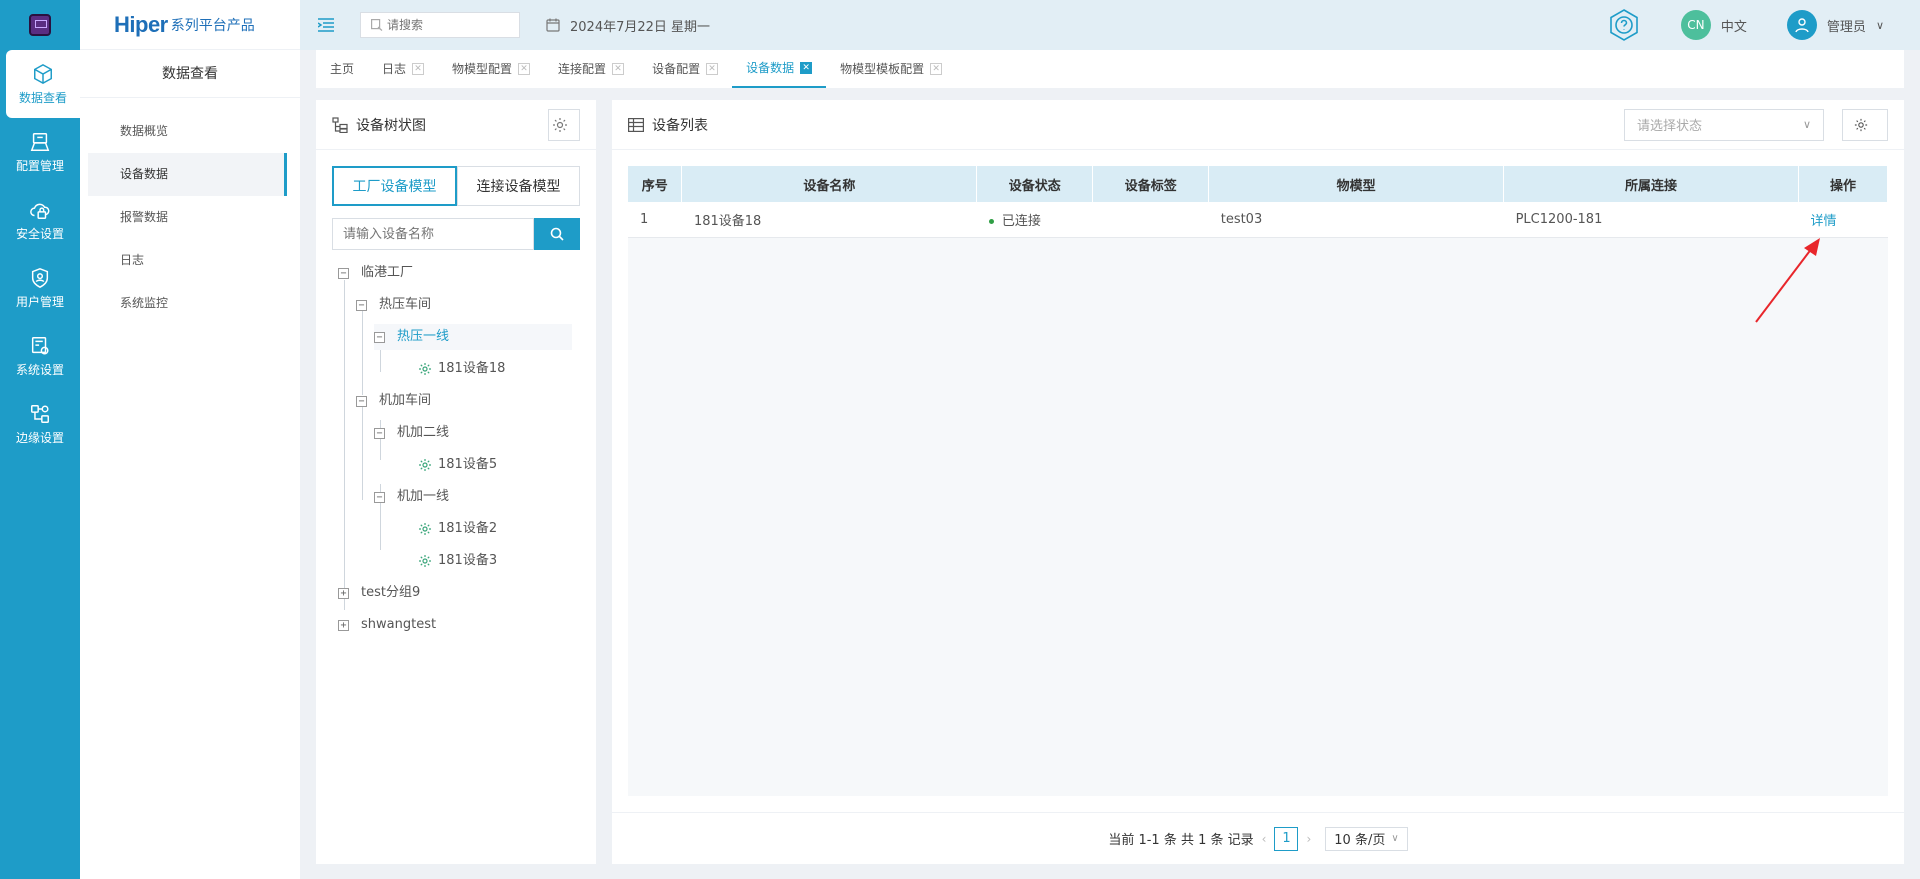  I want to click on page-number-button: 1, so click(1286, 838).